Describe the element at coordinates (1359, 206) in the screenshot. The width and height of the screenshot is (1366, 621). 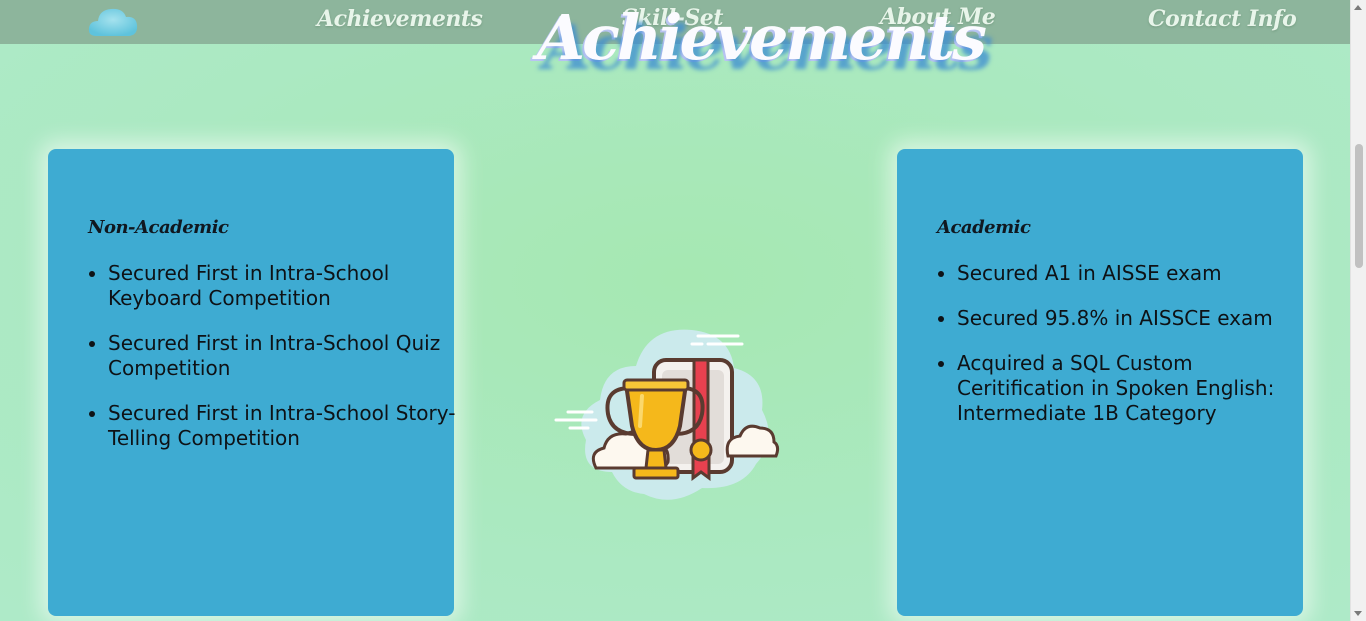
I see `scrollbar-thumb` at that location.